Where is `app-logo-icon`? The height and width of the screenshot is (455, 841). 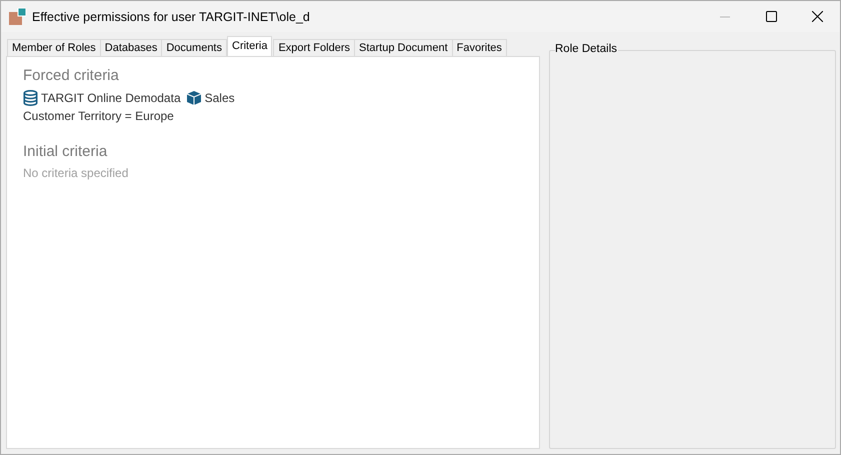 app-logo-icon is located at coordinates (17, 16).